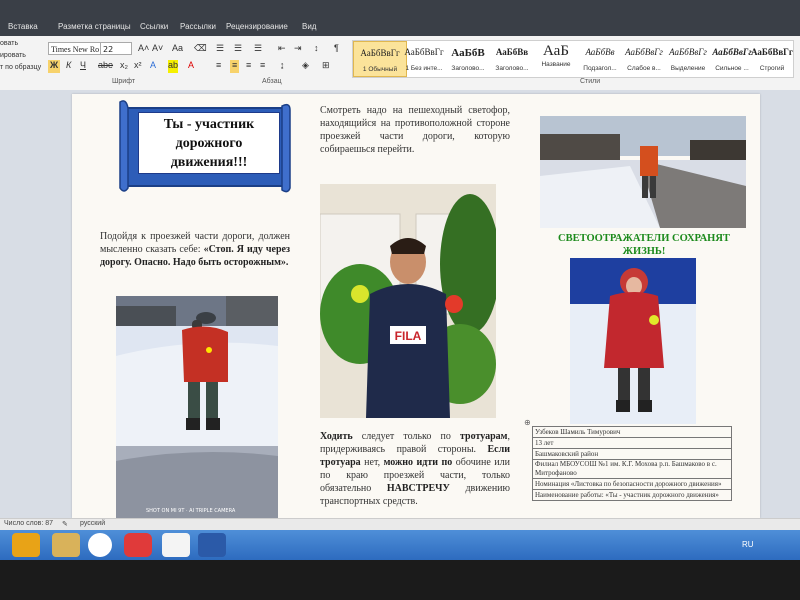 This screenshot has height=600, width=800. I want to click on table-row: Узбеков Шамиль Тимурович, so click(632, 432).